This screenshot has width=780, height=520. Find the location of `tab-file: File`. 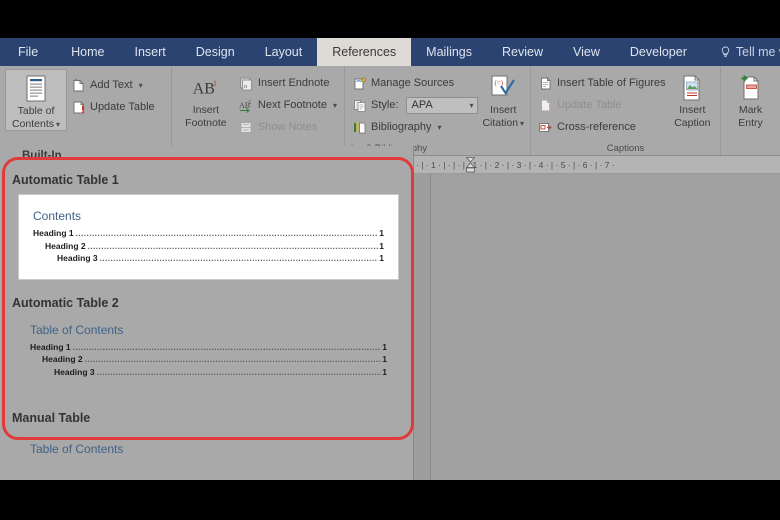

tab-file: File is located at coordinates (28, 52).